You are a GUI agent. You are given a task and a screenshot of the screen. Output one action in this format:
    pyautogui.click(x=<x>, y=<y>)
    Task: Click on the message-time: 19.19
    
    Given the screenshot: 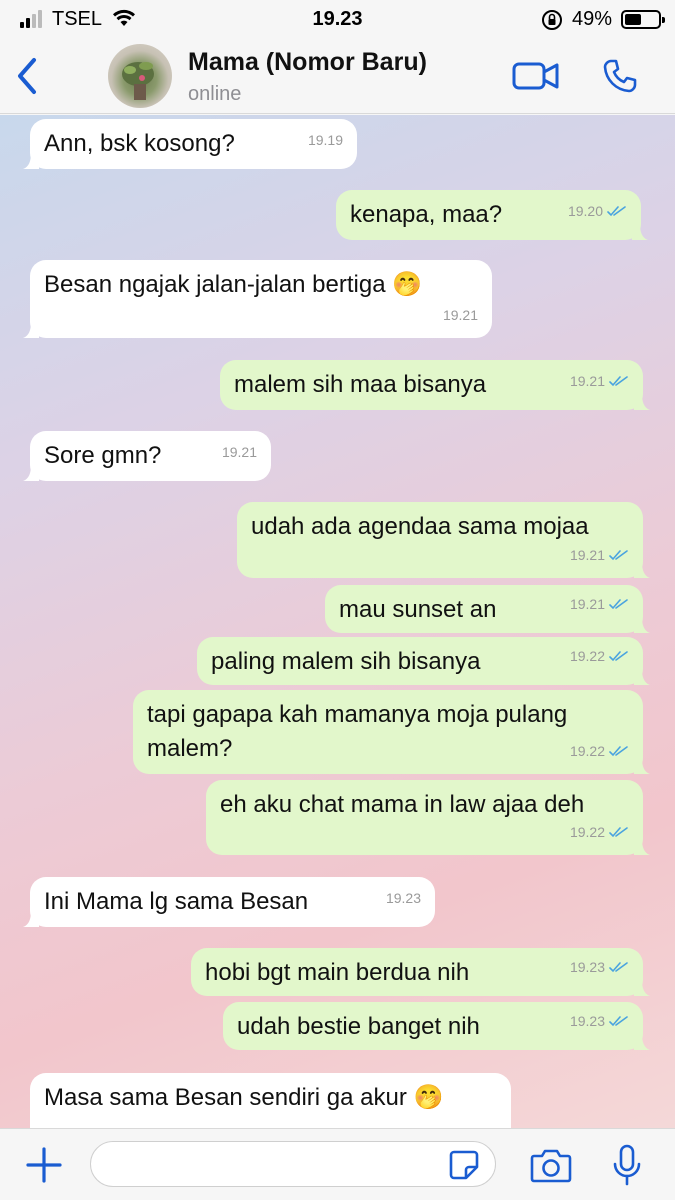 What is the action you would take?
    pyautogui.click(x=325, y=140)
    